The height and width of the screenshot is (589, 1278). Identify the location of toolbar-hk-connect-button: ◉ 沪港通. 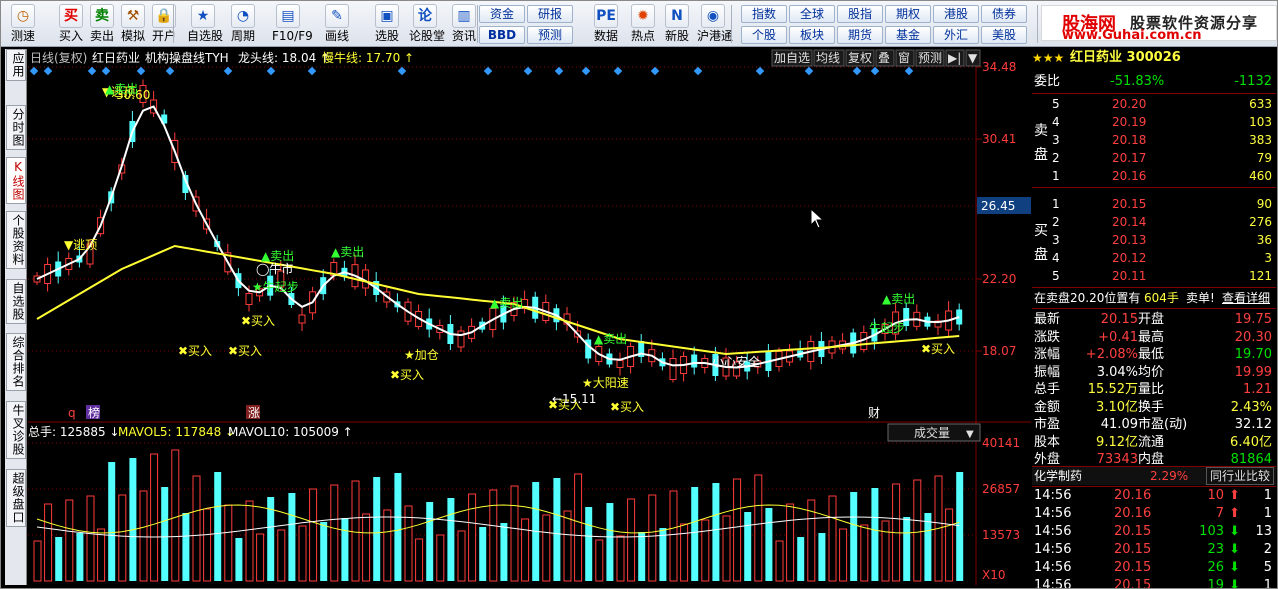
(715, 24).